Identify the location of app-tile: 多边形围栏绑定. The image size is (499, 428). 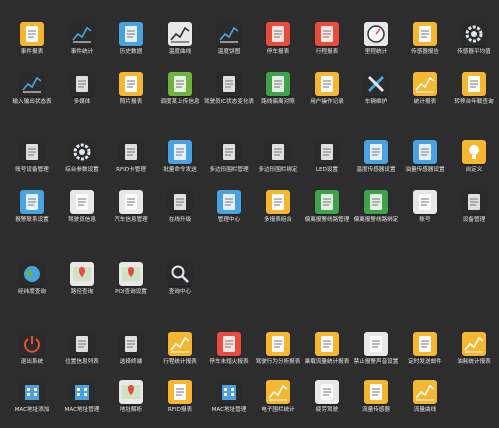
(278, 157).